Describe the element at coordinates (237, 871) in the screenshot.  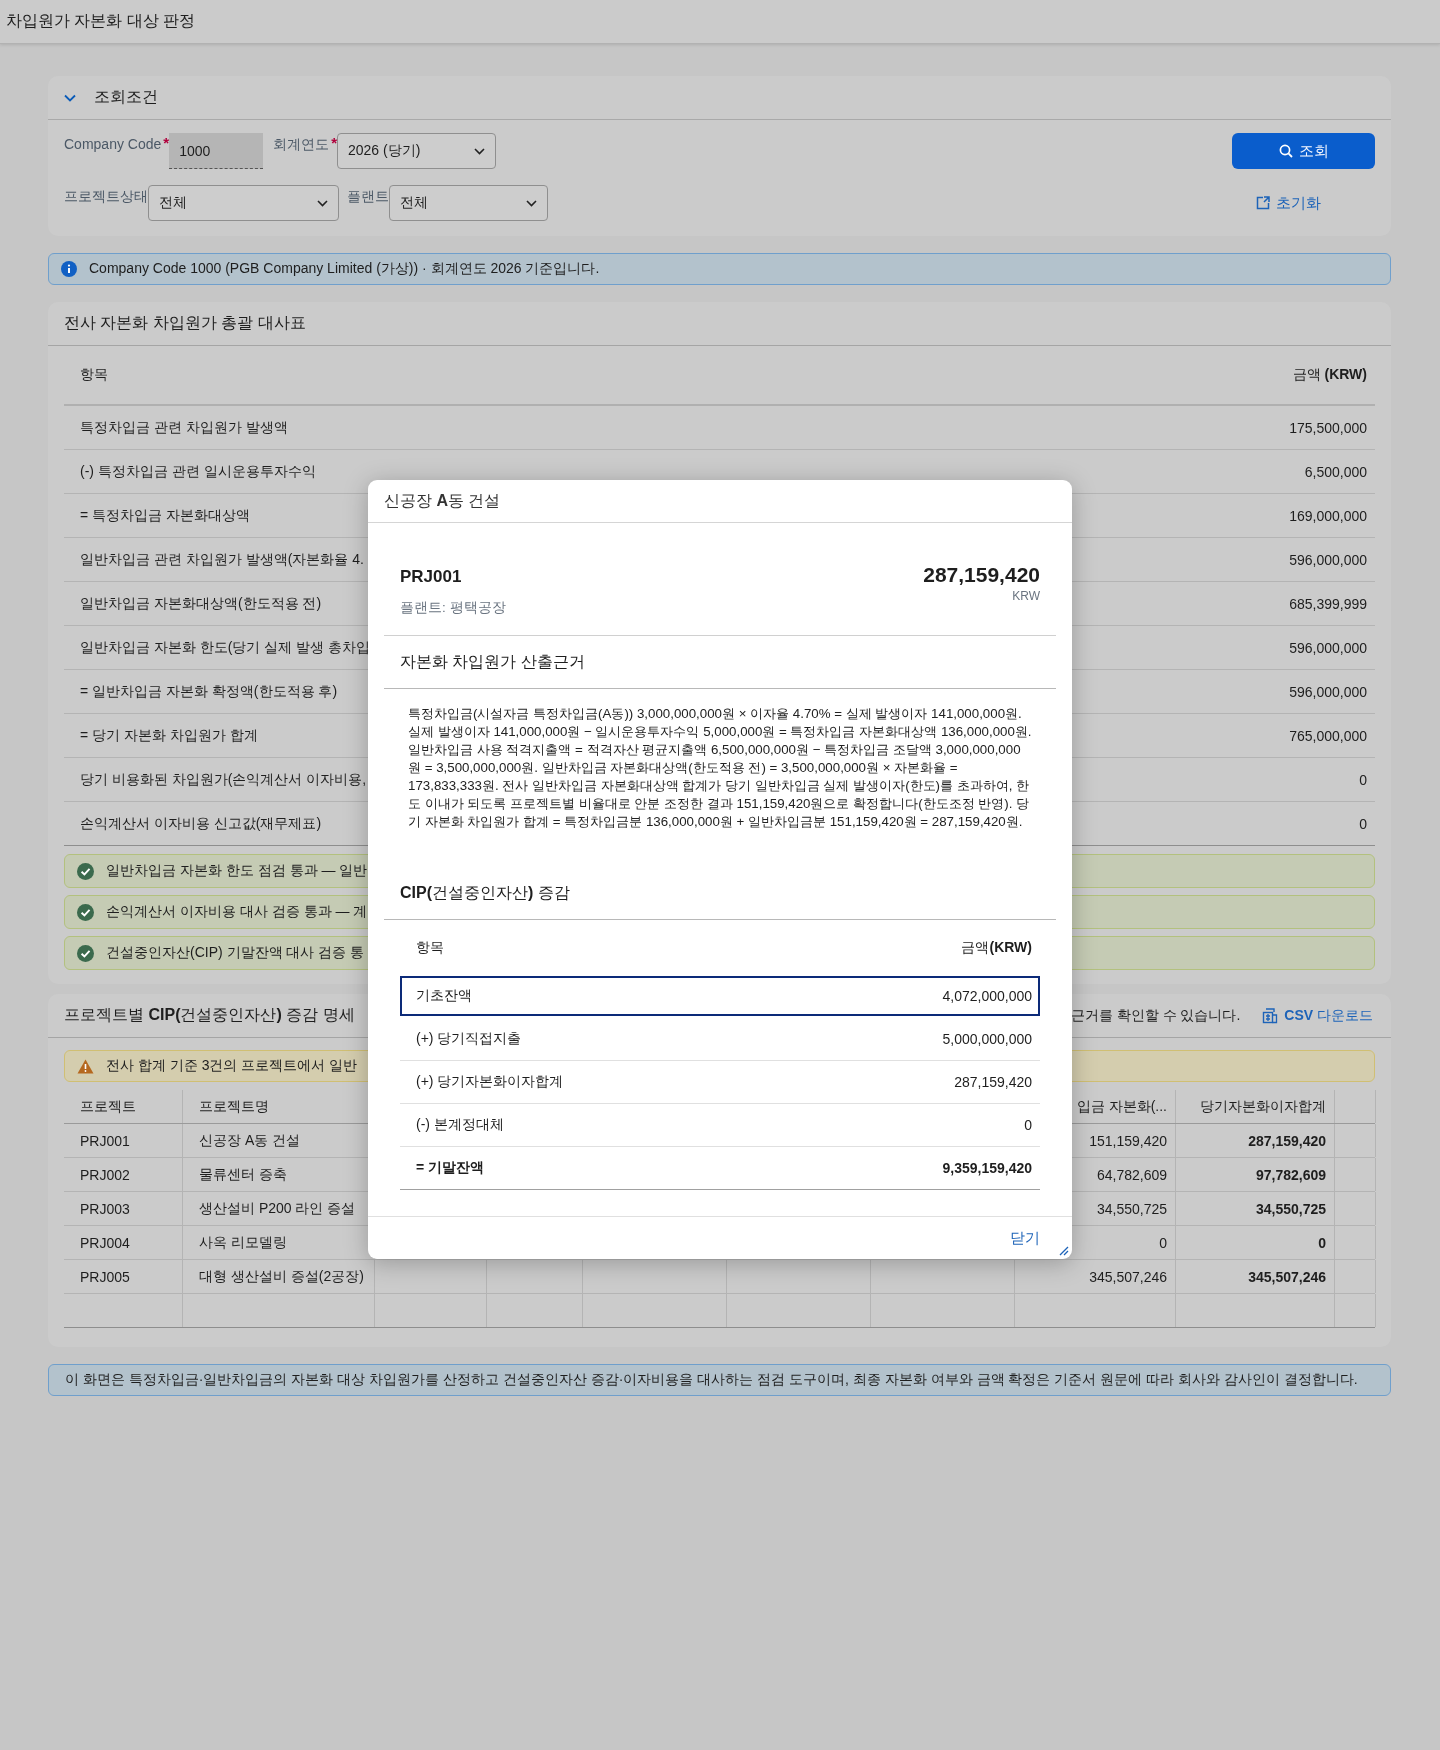
I see `message-text: 일반차입금 자본화 한도 점검 통과 — 일반` at that location.